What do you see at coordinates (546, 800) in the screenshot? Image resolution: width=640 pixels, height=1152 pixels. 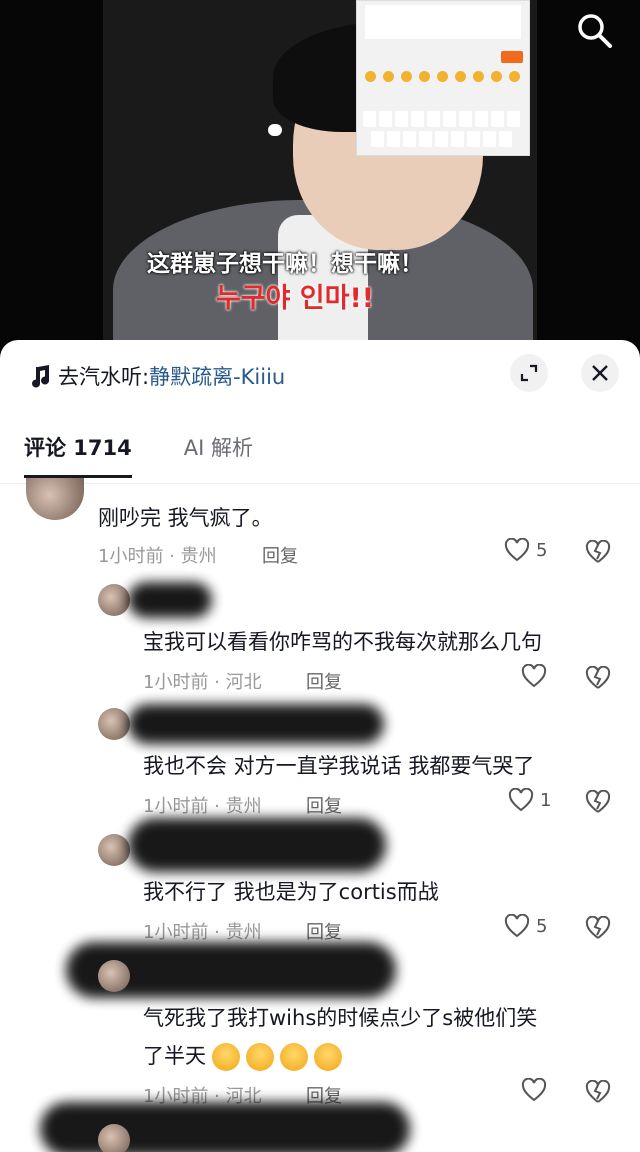 I see `like-count: 1` at bounding box center [546, 800].